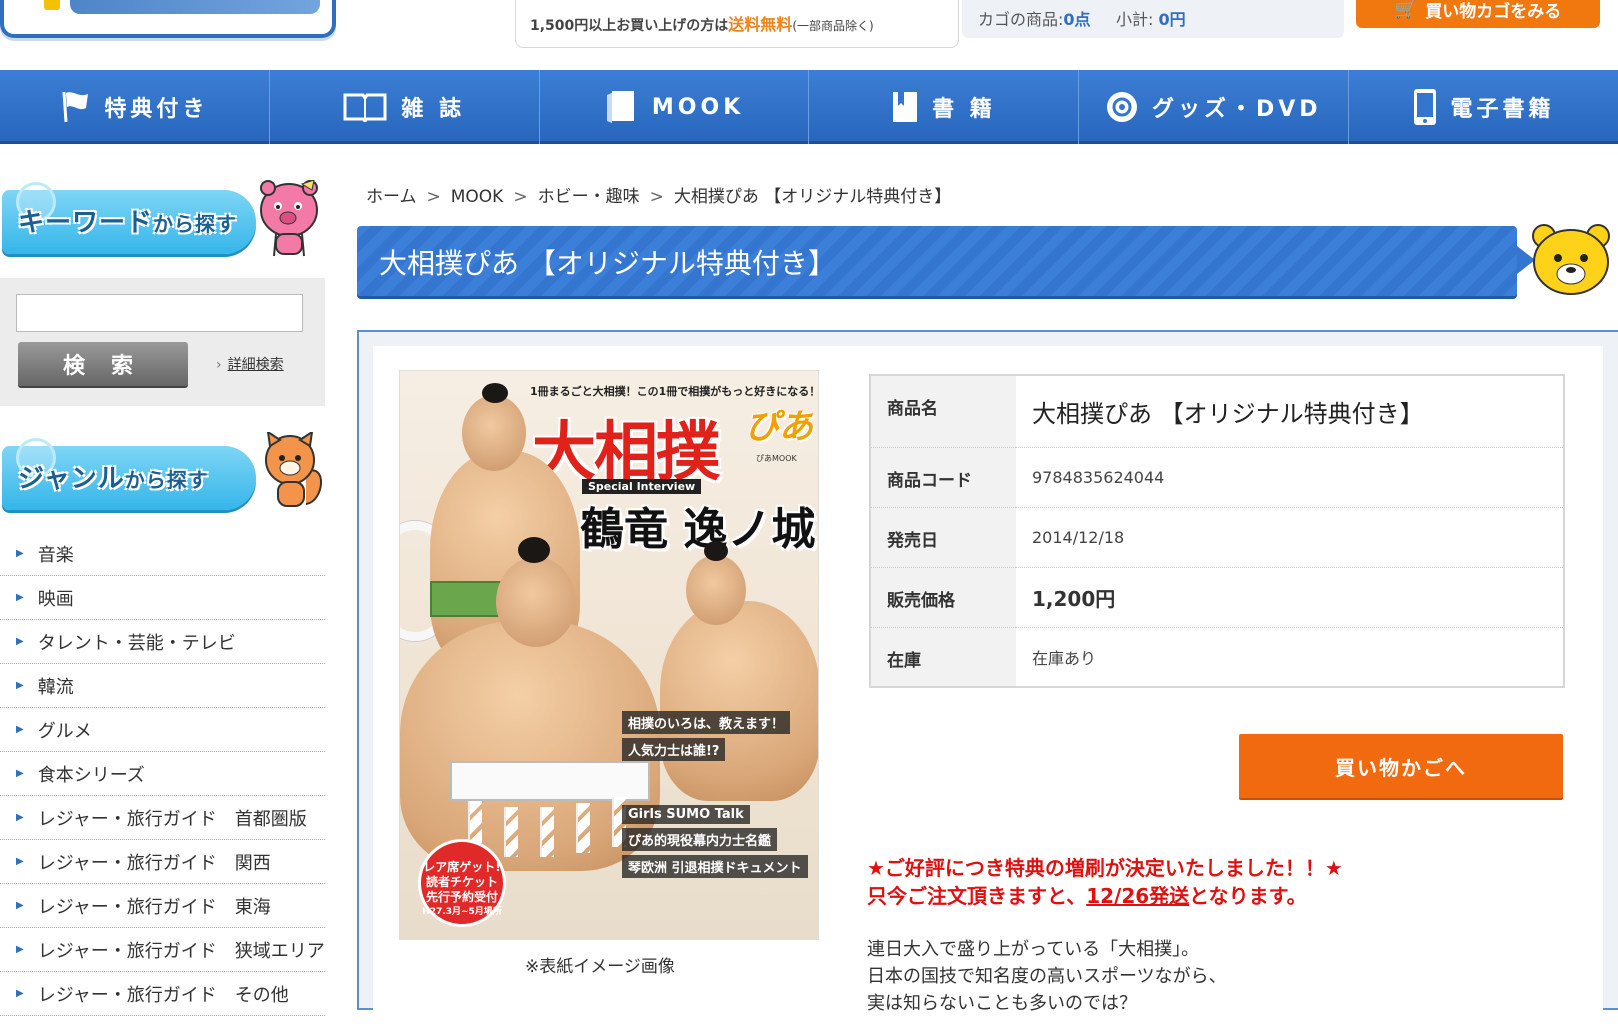 The width and height of the screenshot is (1618, 1026). What do you see at coordinates (1571, 259) in the screenshot?
I see `bear-mascot-icon` at bounding box center [1571, 259].